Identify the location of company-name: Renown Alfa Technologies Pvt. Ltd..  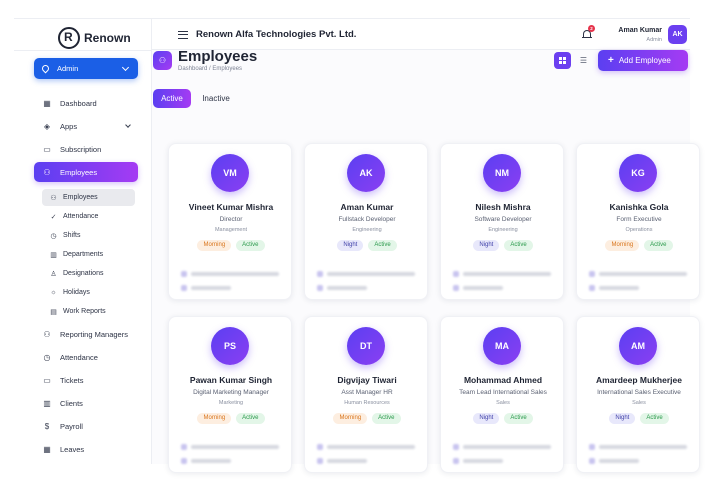
(276, 34).